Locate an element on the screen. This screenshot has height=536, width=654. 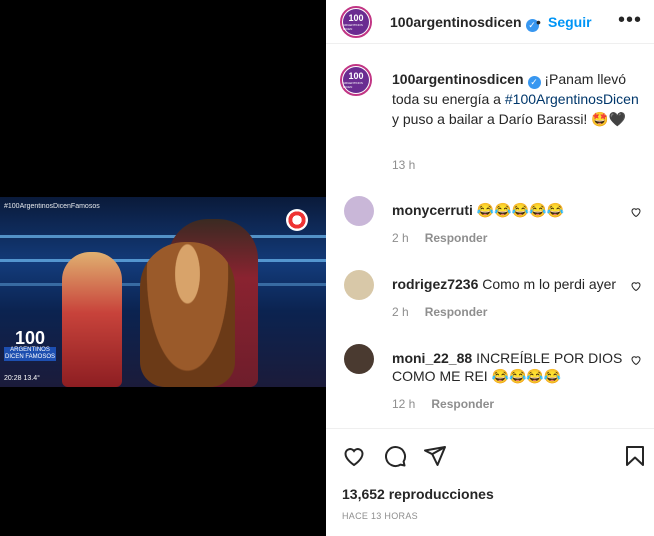
channel-logo-icon is located at coordinates (297, 220).